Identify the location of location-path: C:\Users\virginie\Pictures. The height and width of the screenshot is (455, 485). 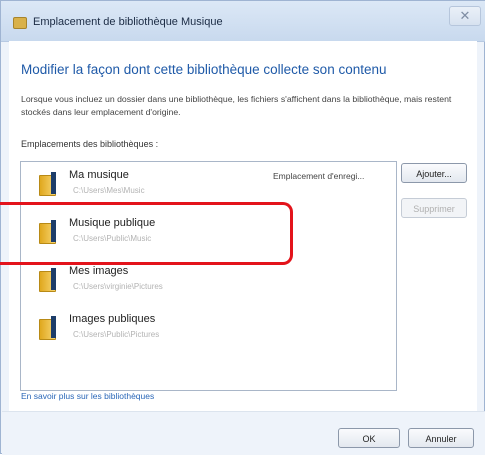
(118, 286).